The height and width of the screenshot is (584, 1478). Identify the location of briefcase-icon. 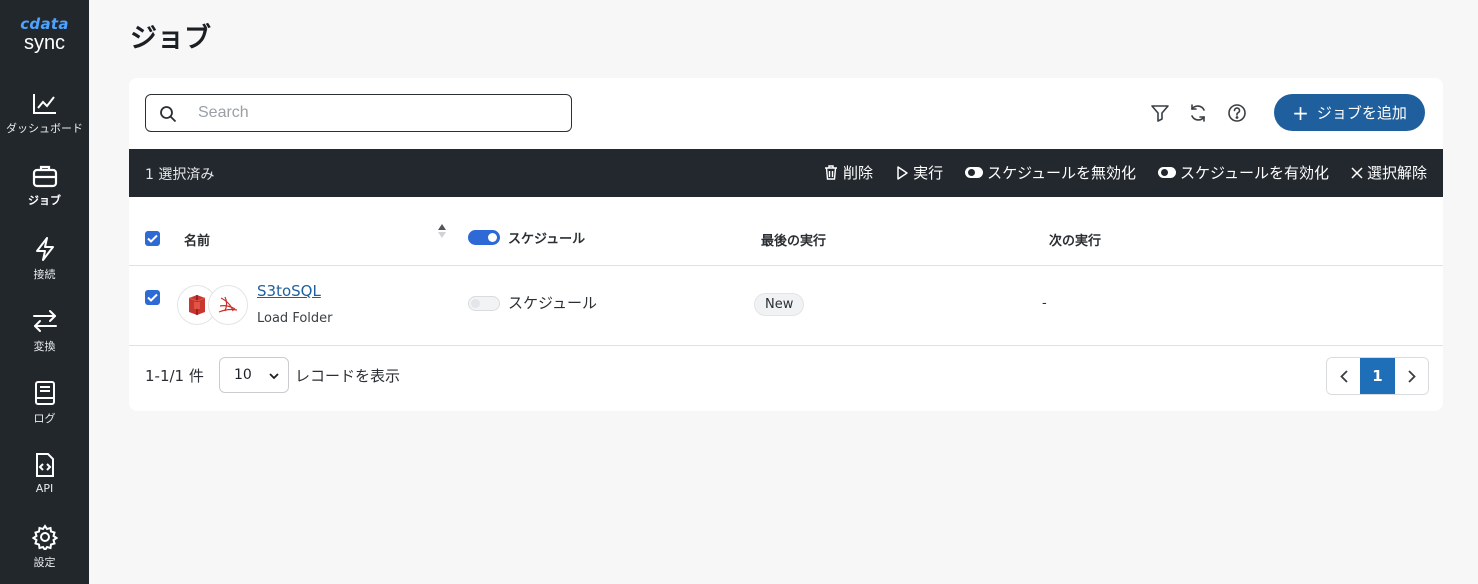
(44, 176).